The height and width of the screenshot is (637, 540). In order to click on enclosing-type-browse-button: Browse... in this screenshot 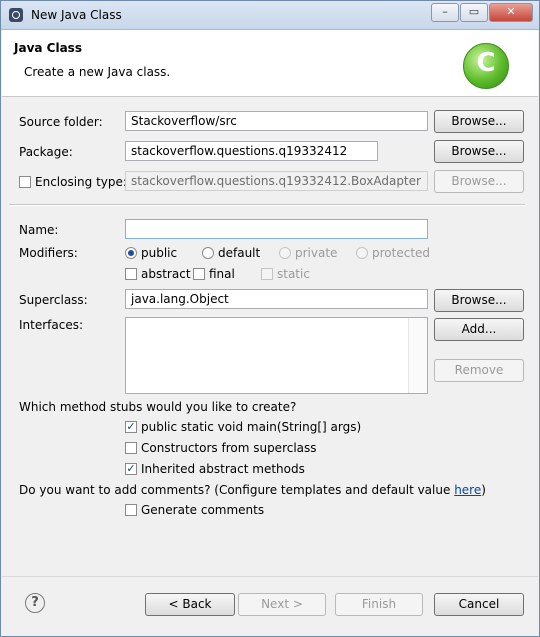, I will do `click(479, 181)`.